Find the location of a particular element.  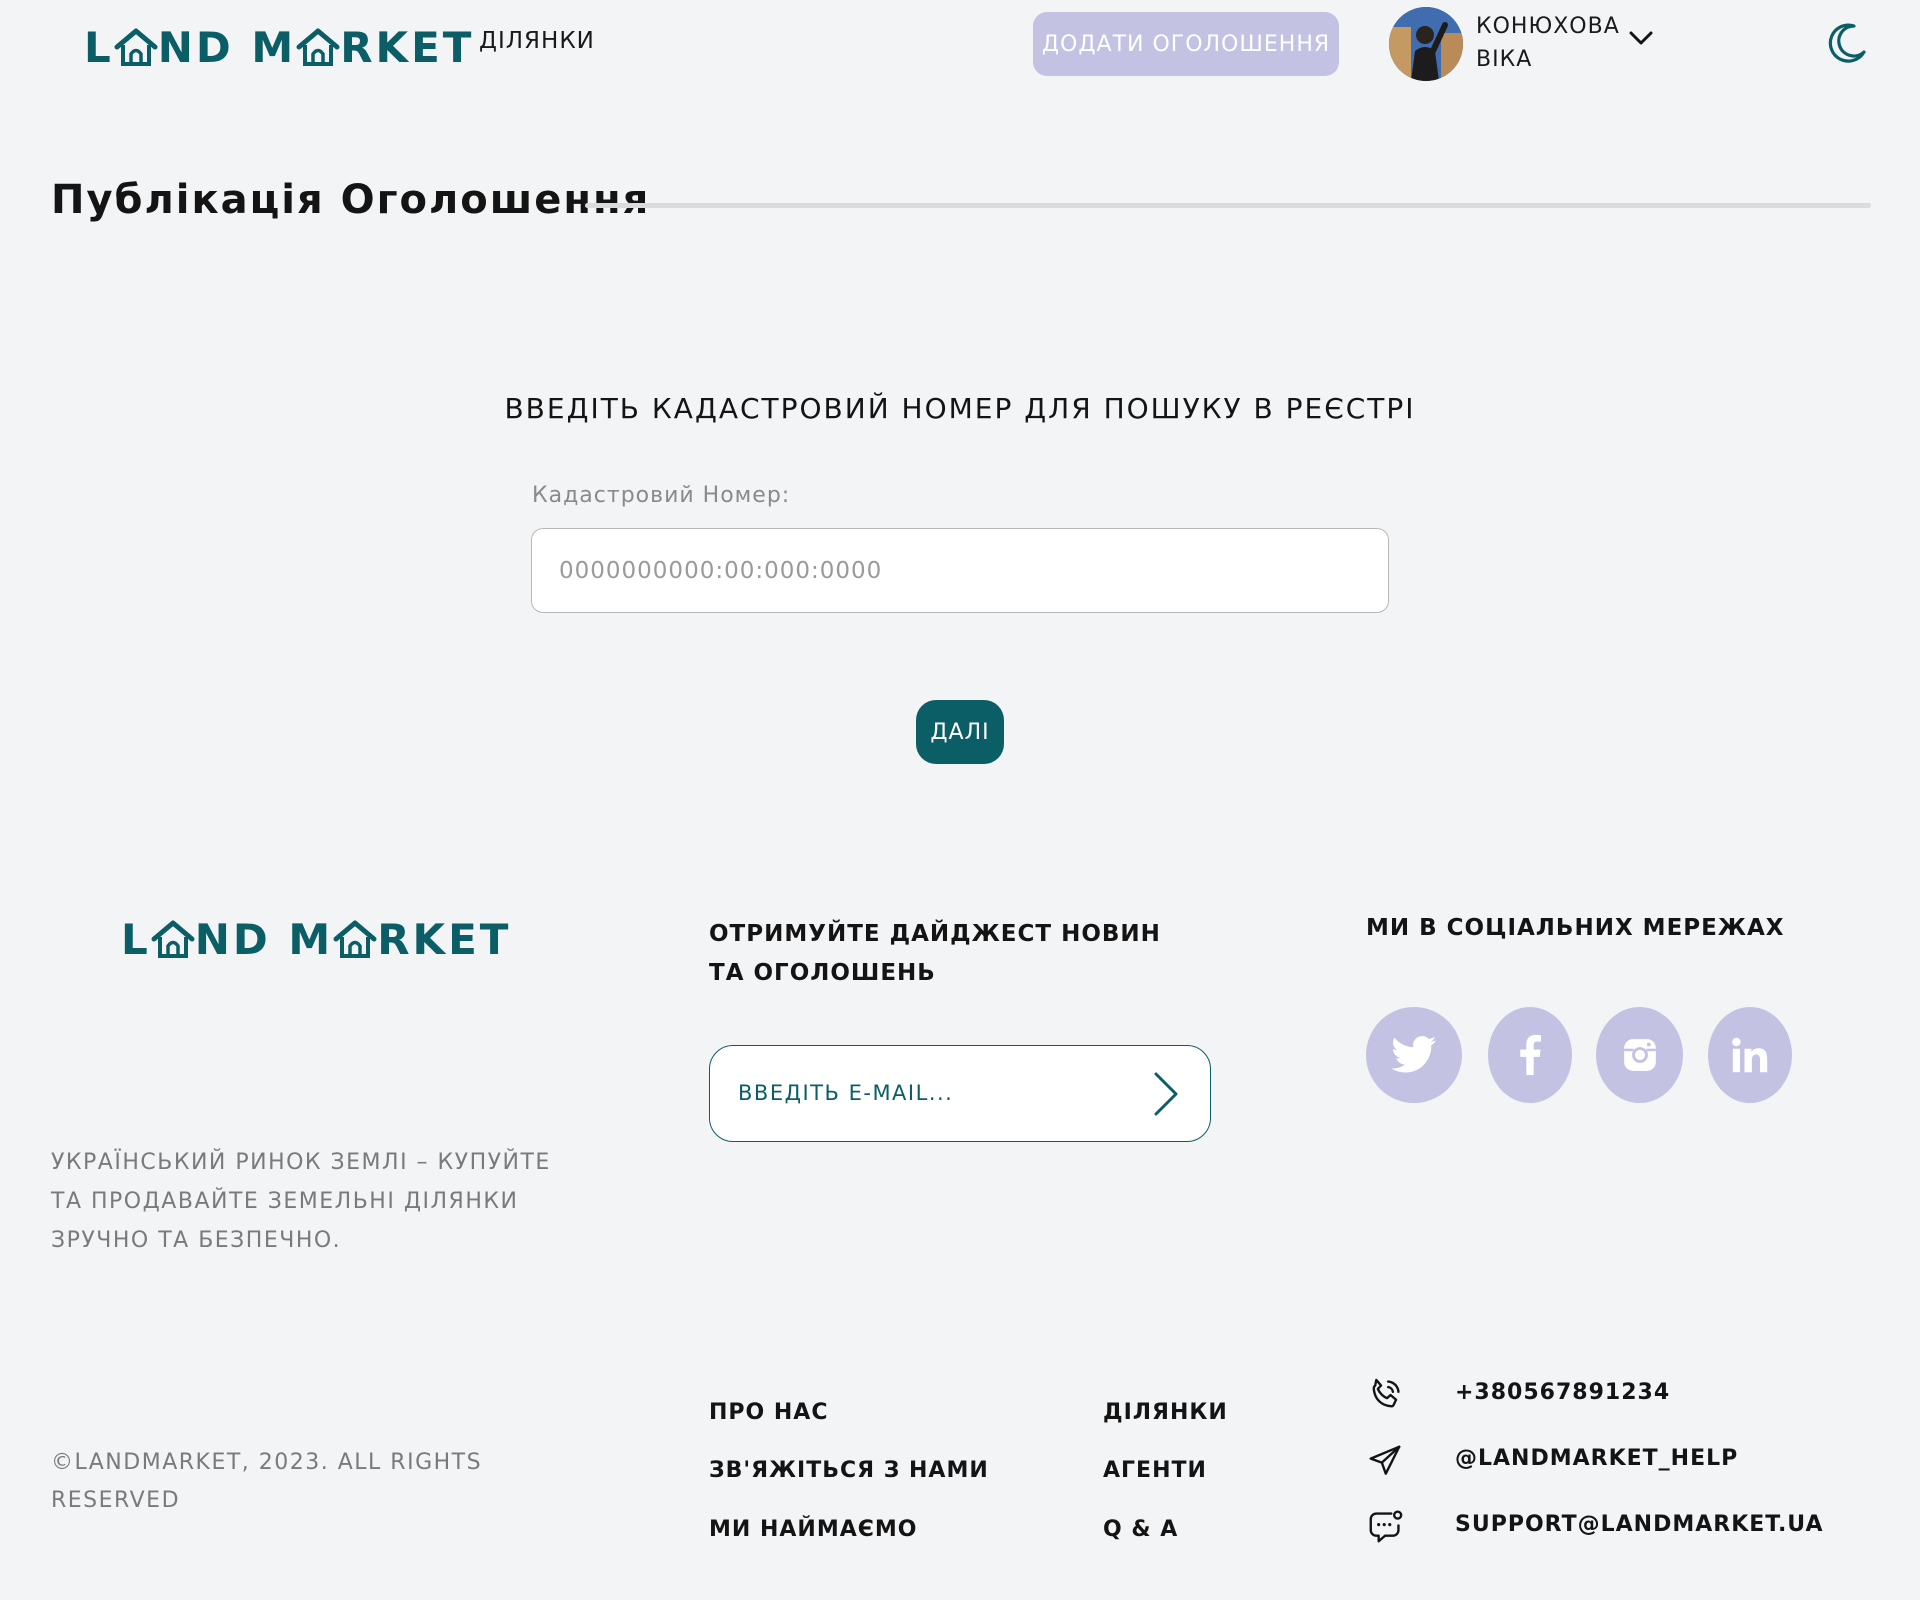

title-divider is located at coordinates (1228, 205).